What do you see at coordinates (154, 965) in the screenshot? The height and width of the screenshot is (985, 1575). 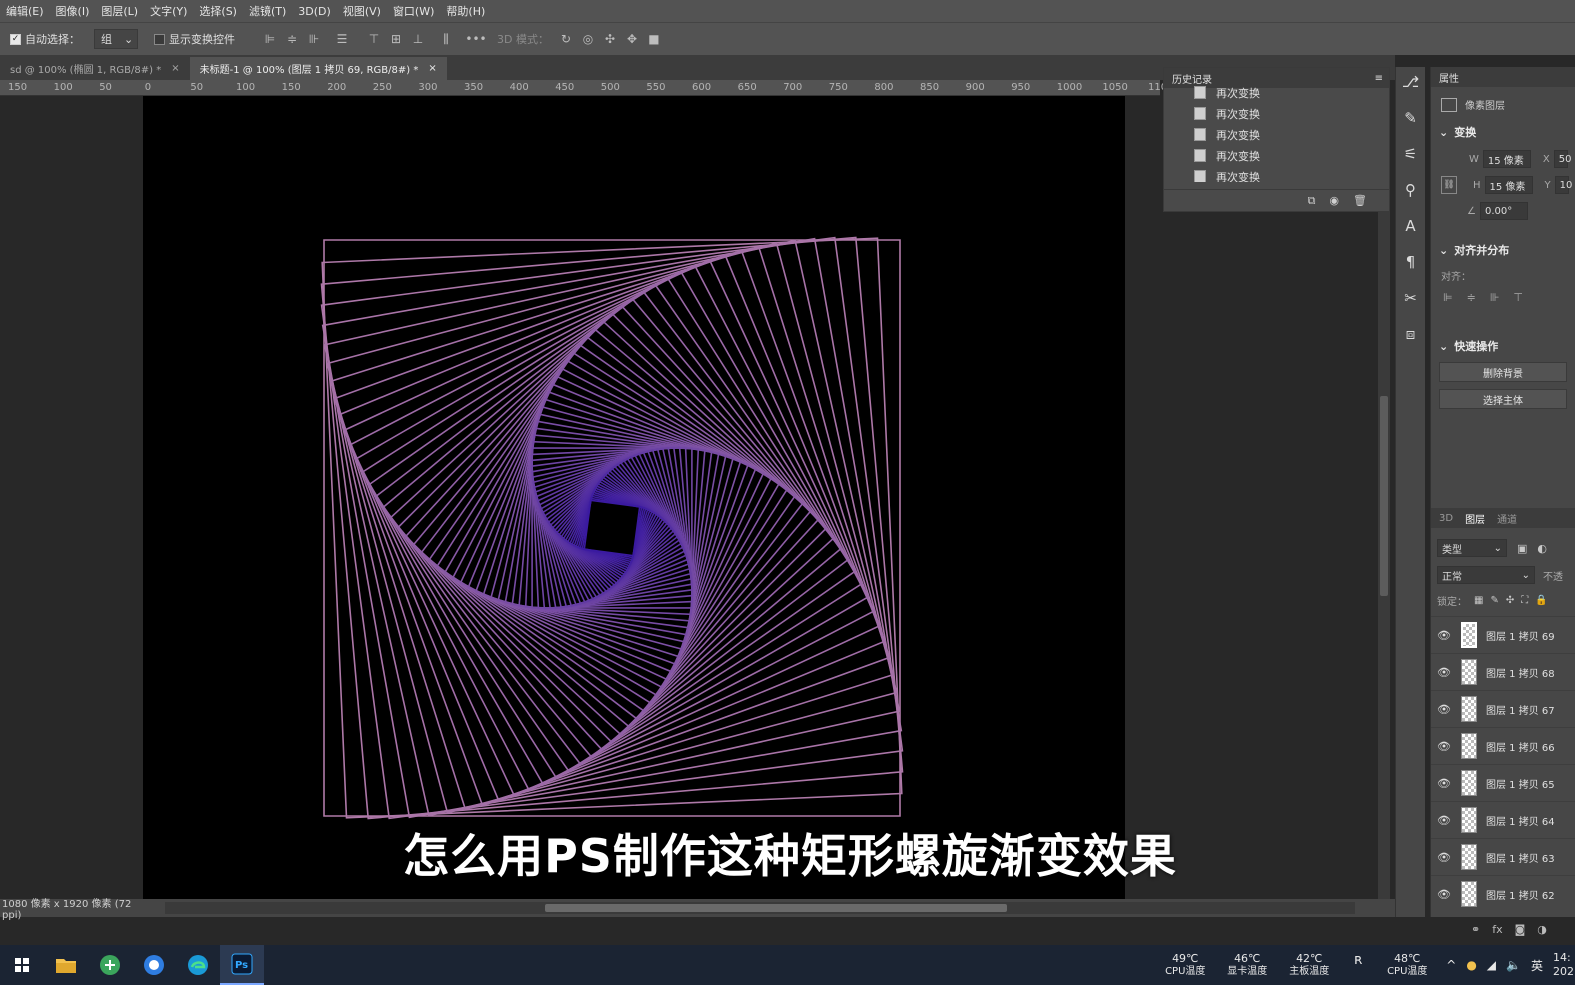 I see `browser-blue-icon` at bounding box center [154, 965].